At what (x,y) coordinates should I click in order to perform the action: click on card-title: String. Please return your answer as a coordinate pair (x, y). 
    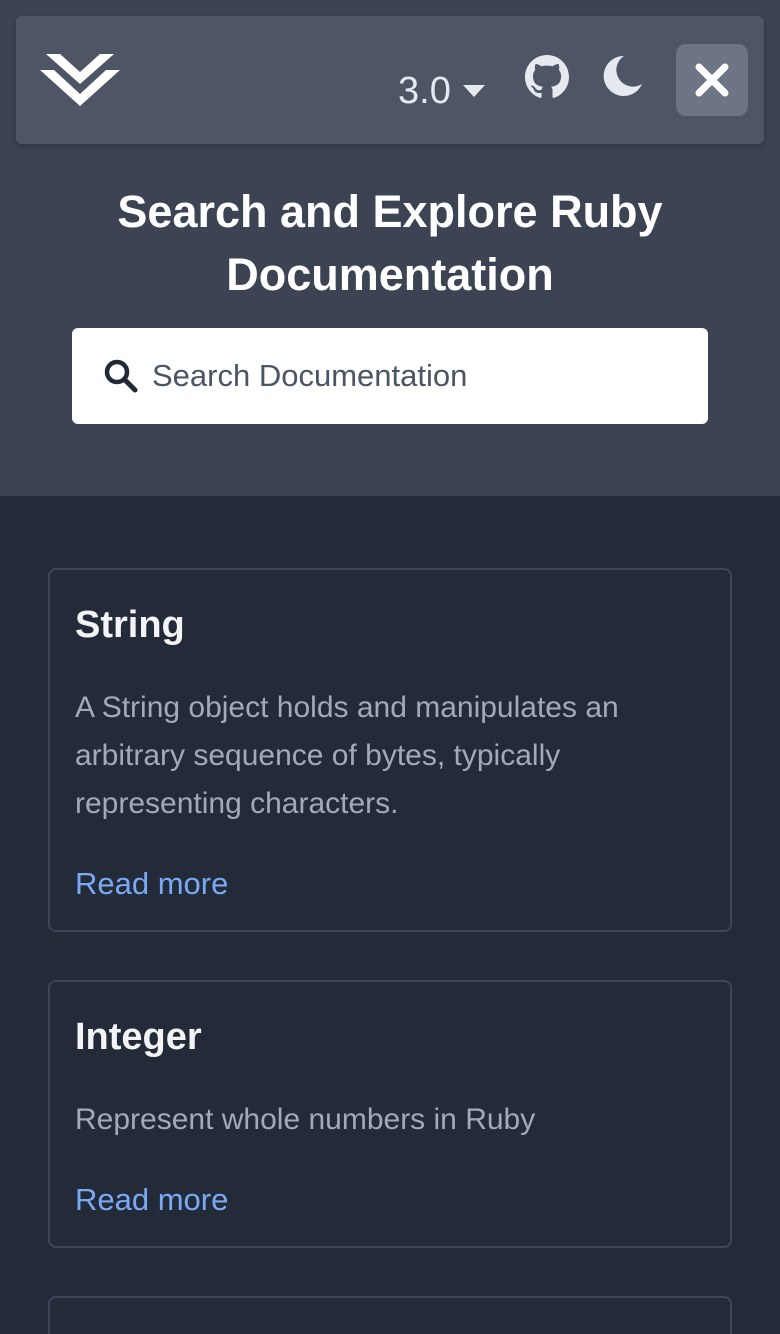
    Looking at the image, I should click on (130, 625).